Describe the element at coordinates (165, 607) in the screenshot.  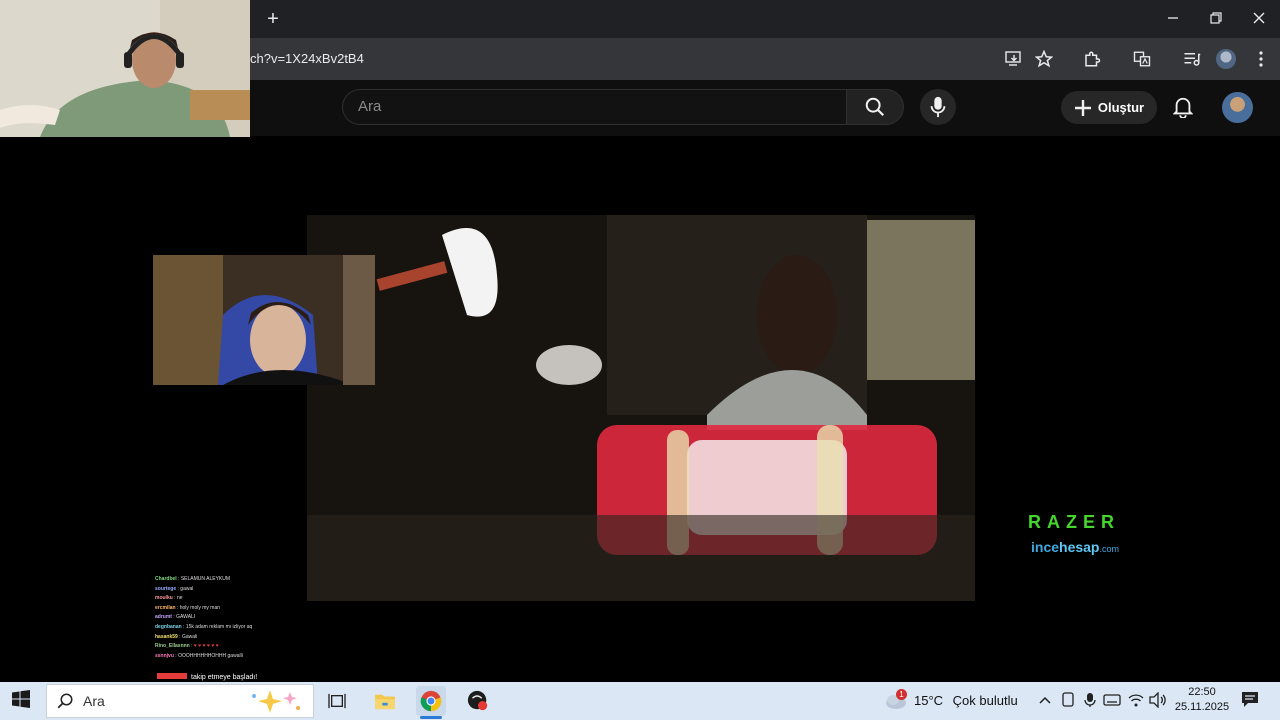
I see `chat-username: ercmilan` at that location.